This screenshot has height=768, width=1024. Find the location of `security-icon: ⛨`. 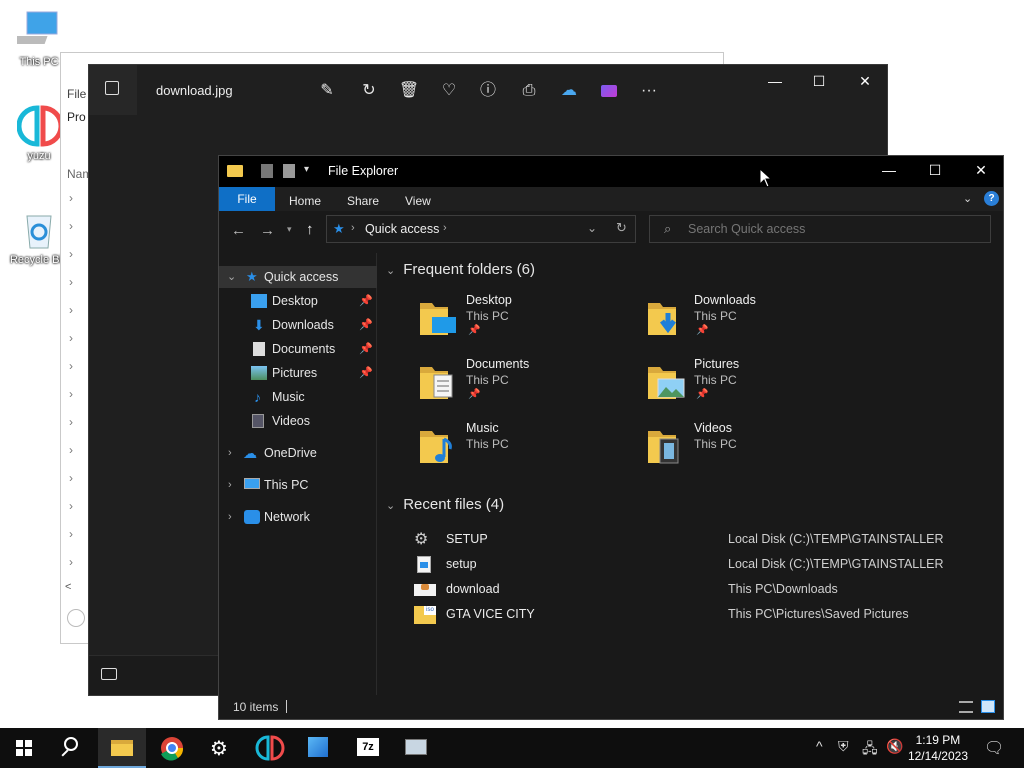

security-icon: ⛨ is located at coordinates (843, 746).